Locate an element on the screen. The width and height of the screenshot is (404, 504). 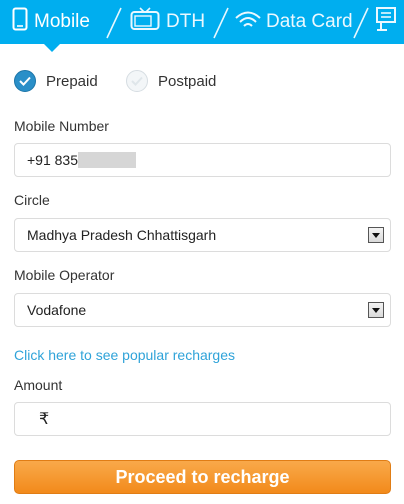
amount-label: Amount is located at coordinates (38, 385).